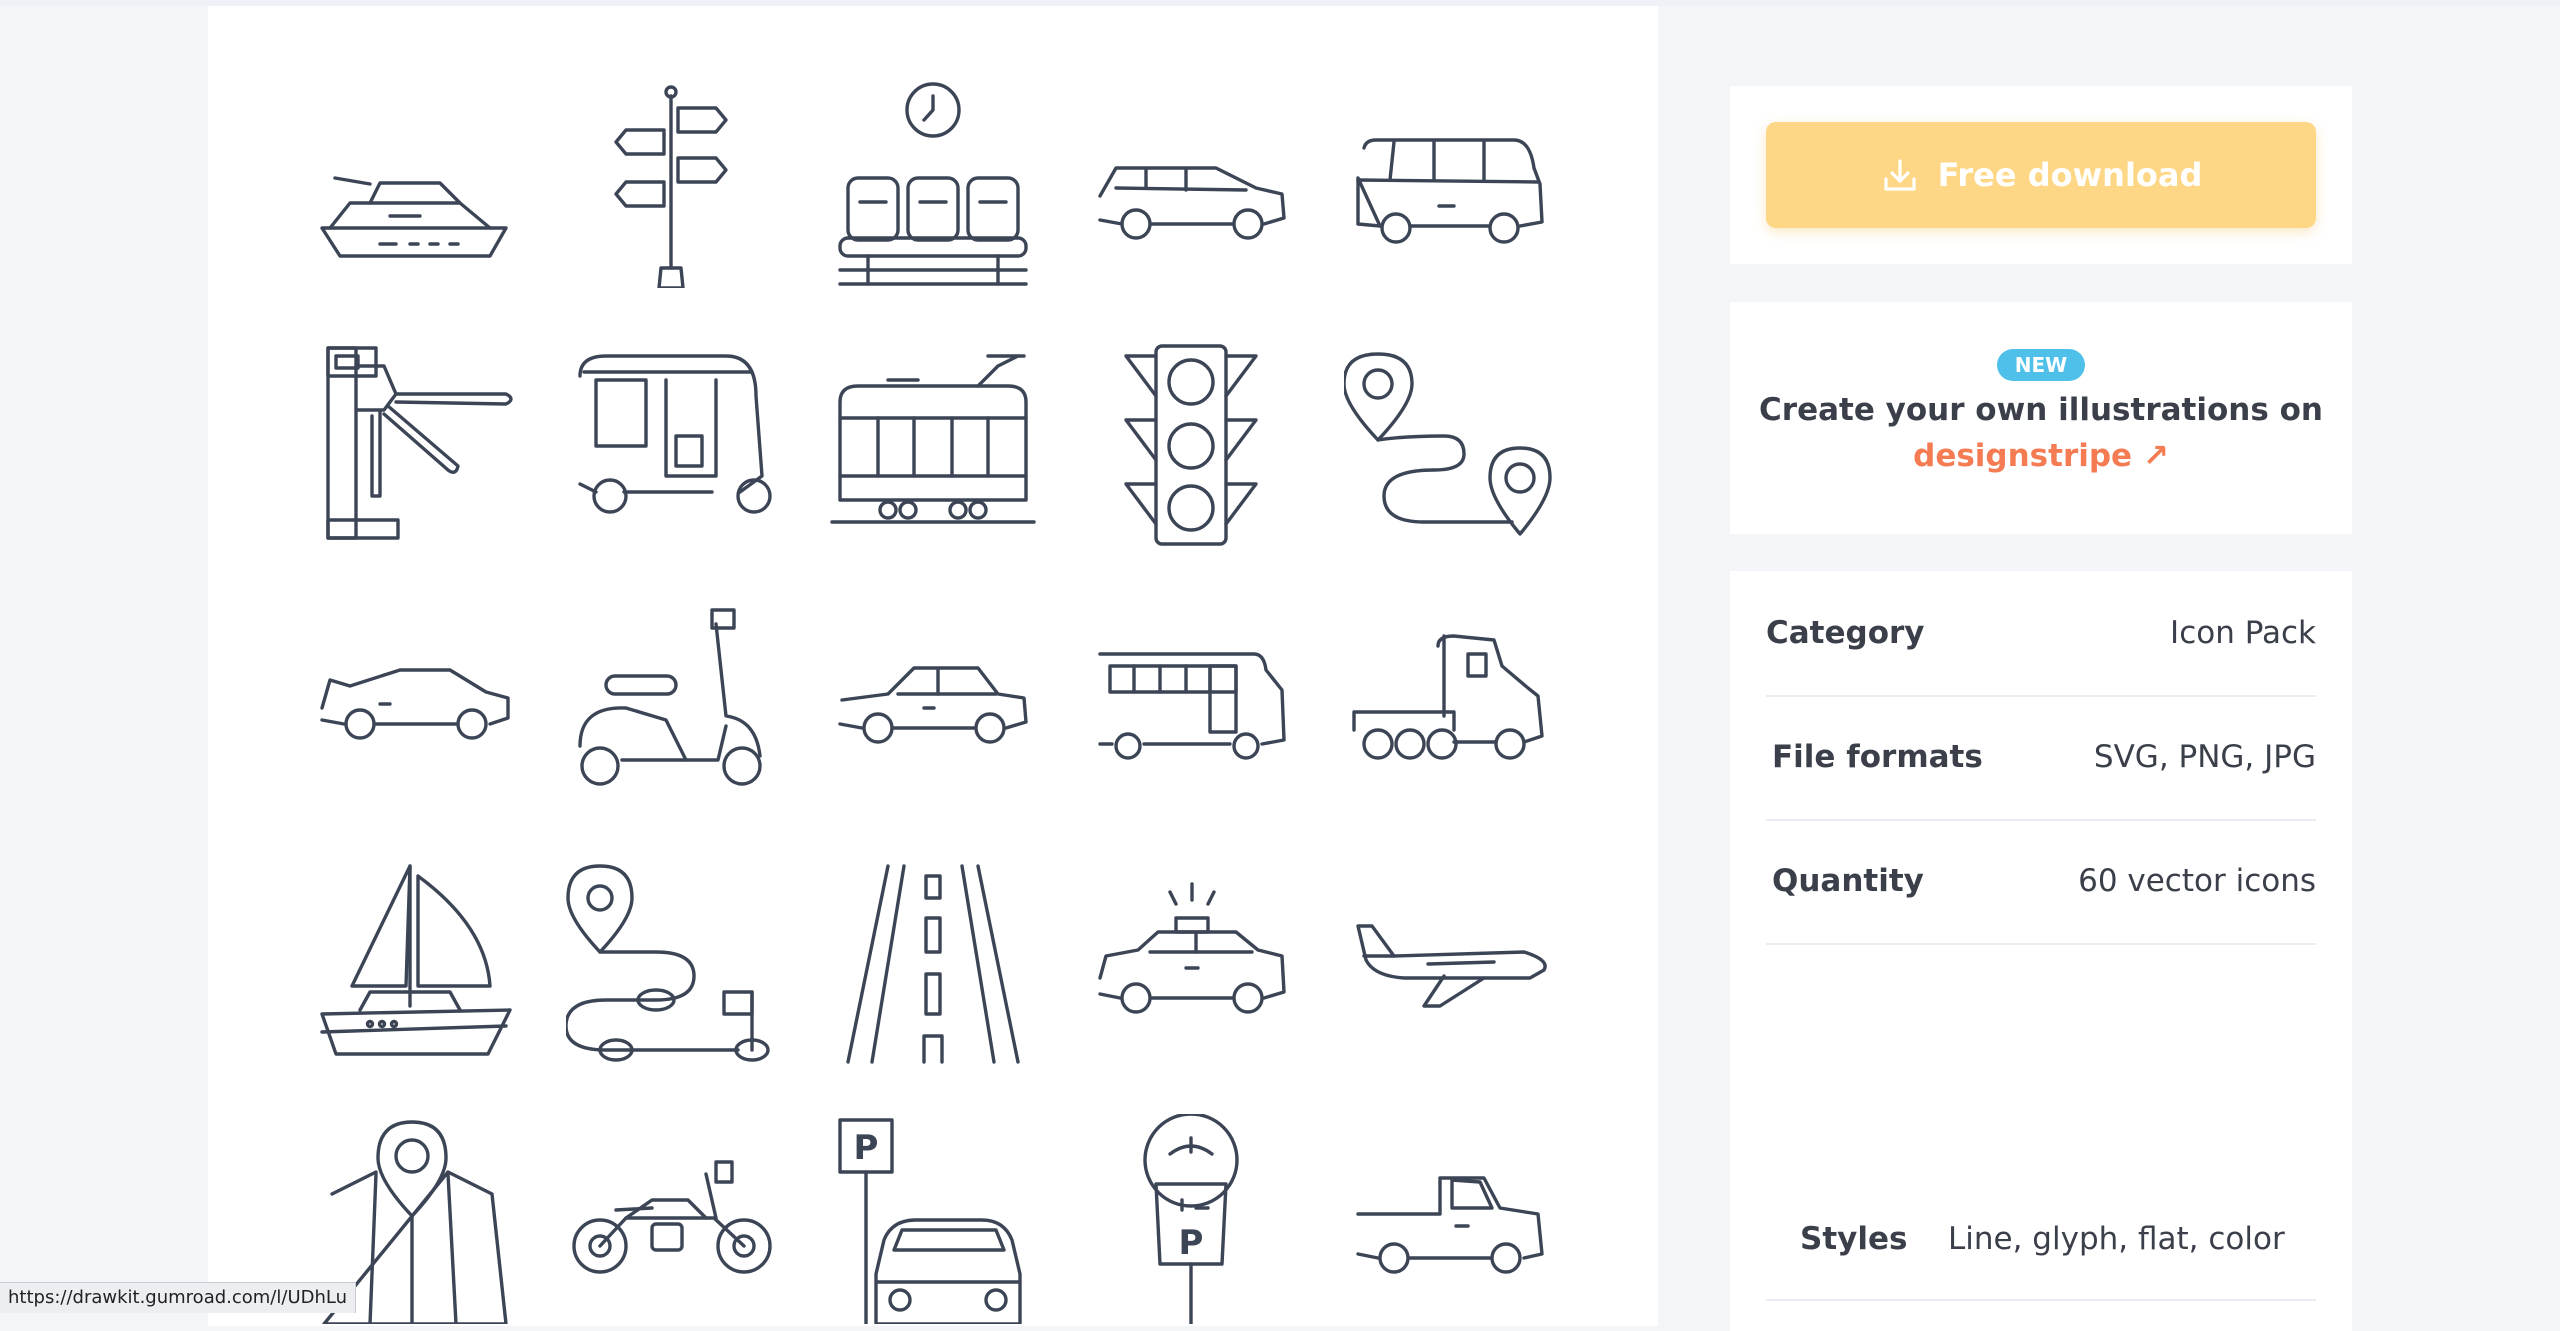 This screenshot has width=2560, height=1331. What do you see at coordinates (2070, 175) in the screenshot?
I see `free-download-label: Free download` at bounding box center [2070, 175].